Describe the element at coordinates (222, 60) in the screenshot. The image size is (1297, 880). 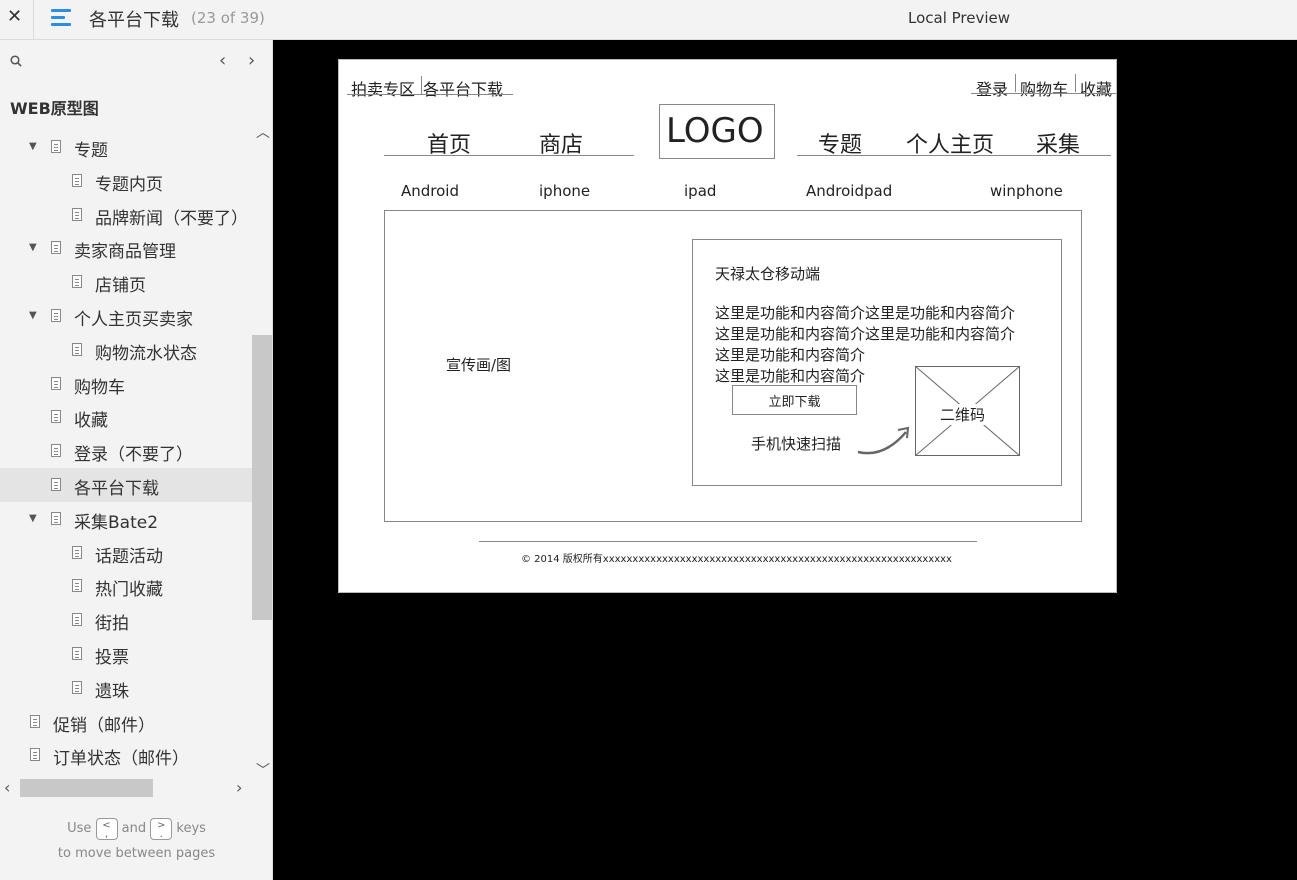
I see `prev-page-button: ‹` at that location.